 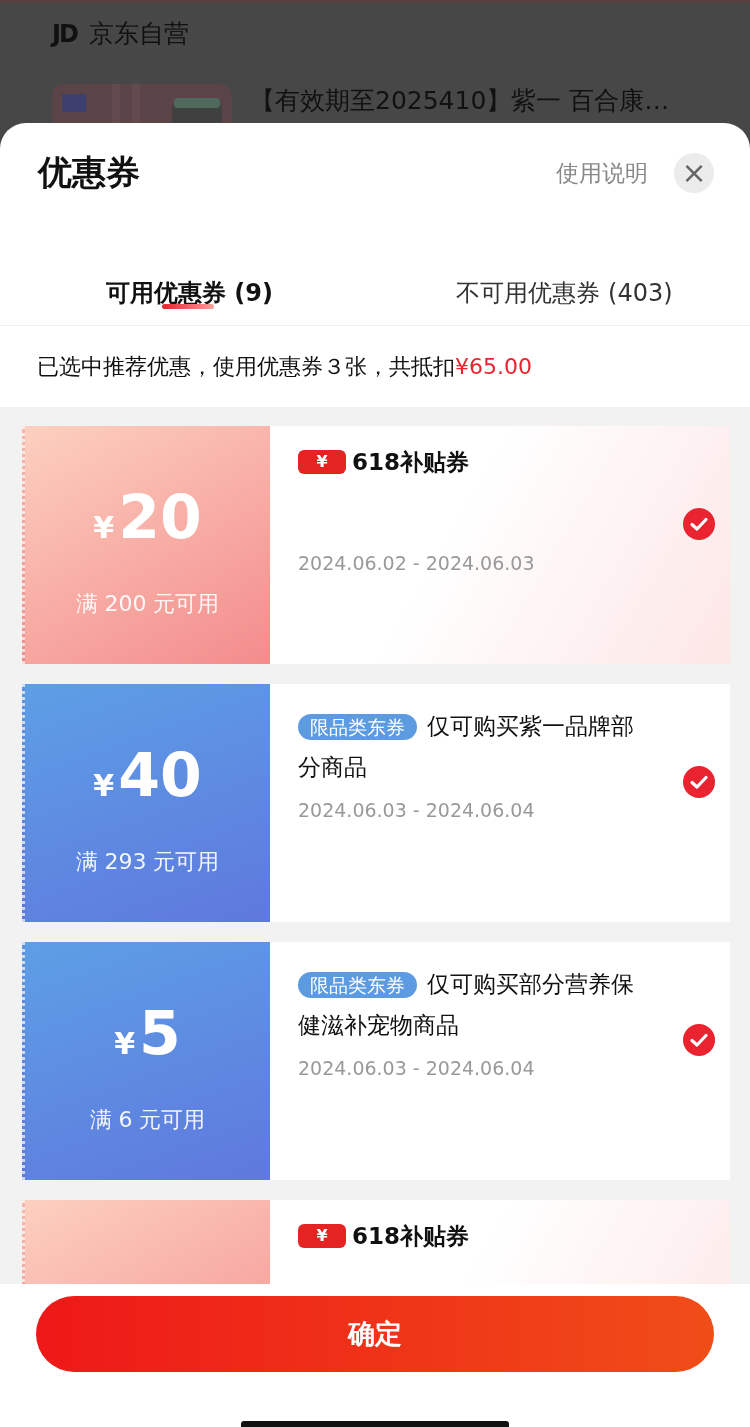 What do you see at coordinates (147, 1119) in the screenshot?
I see `coupon-condition: 满 6 元可用` at bounding box center [147, 1119].